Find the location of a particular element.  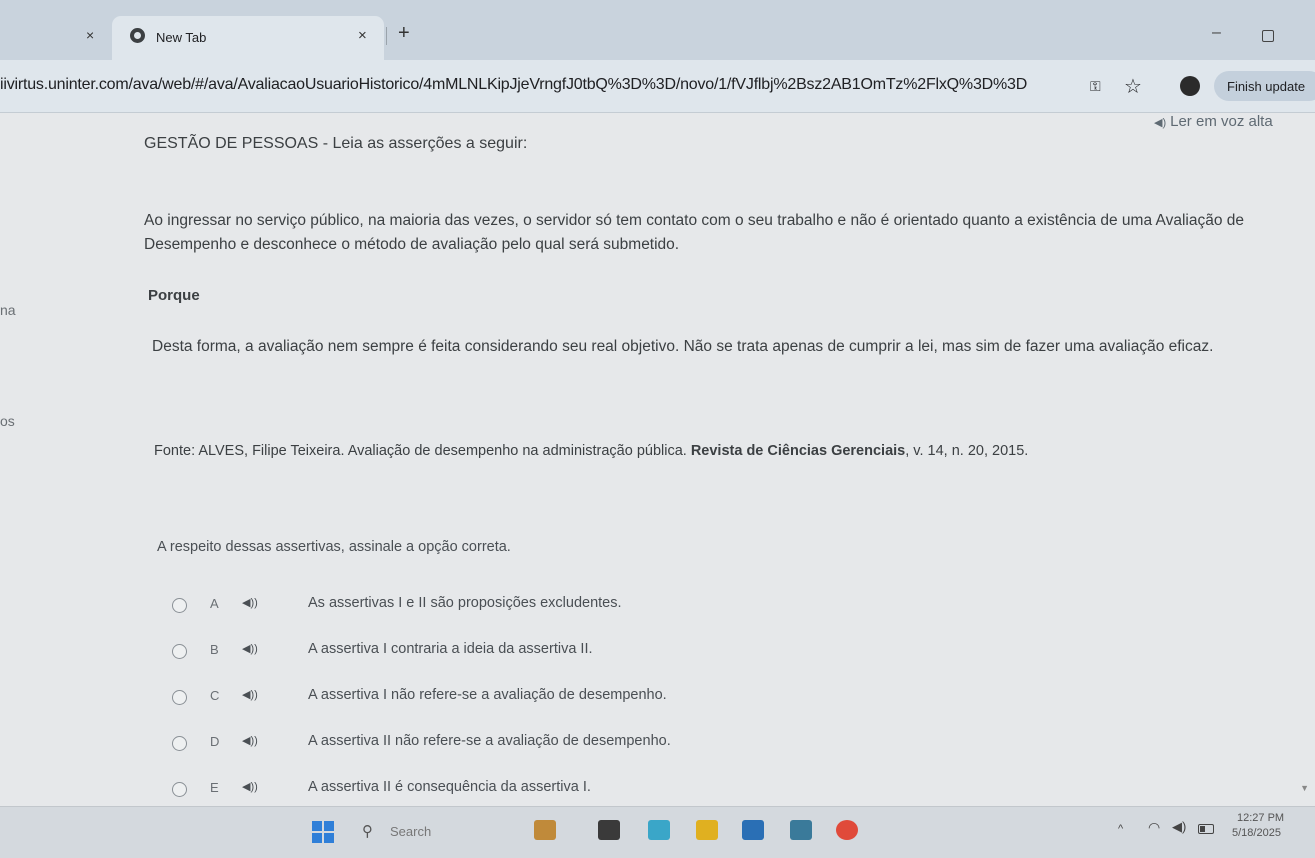

profile-avatar is located at coordinates (1190, 86).